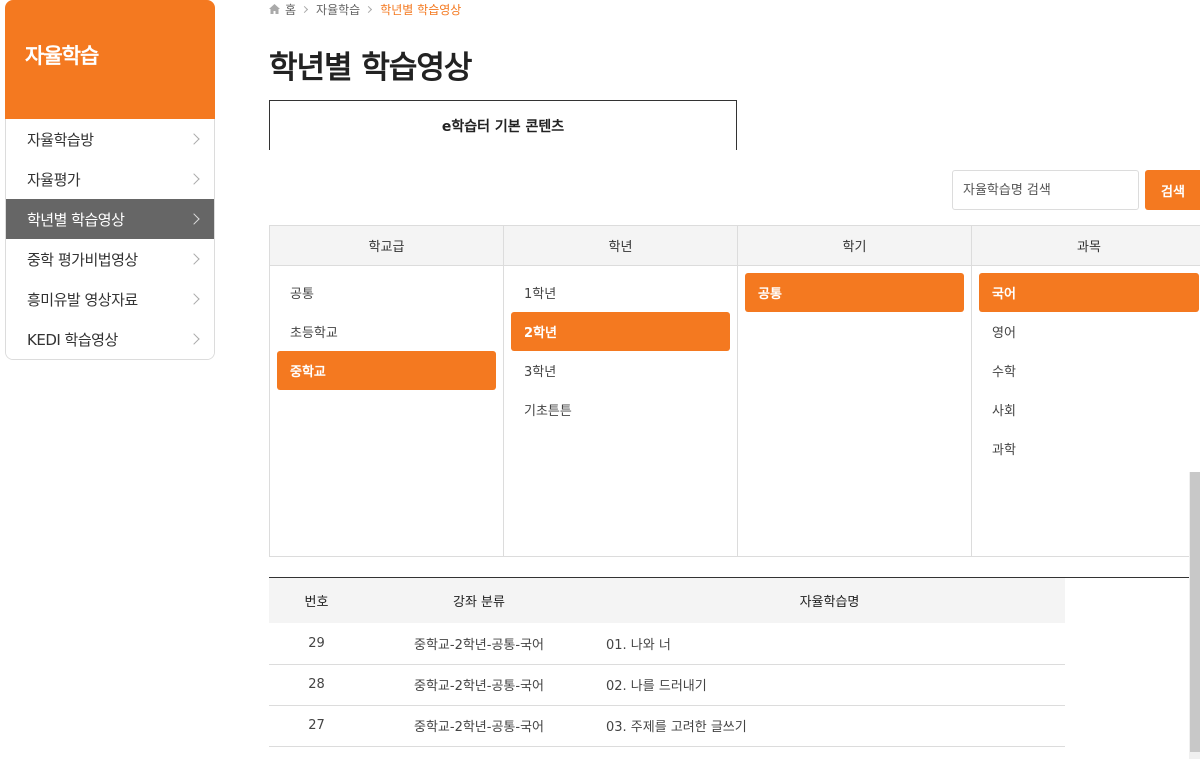  I want to click on sidebar-item-kedi-videos: KEDI 학습영상, so click(110, 339).